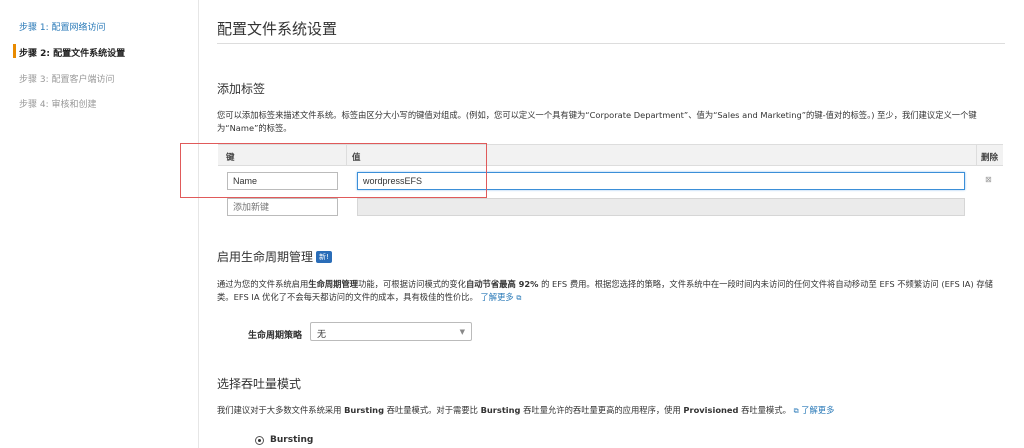  I want to click on throughput-desc-part: 我们建议对于大多数文件系统采用, so click(281, 410).